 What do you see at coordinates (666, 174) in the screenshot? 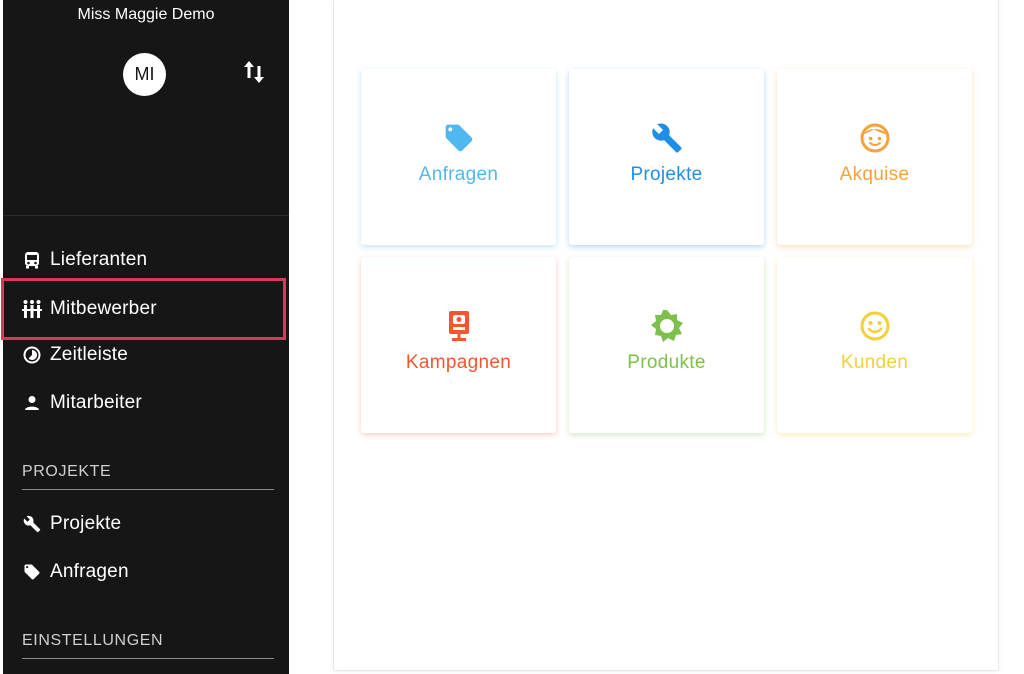
I see `tile-label: Projekte` at bounding box center [666, 174].